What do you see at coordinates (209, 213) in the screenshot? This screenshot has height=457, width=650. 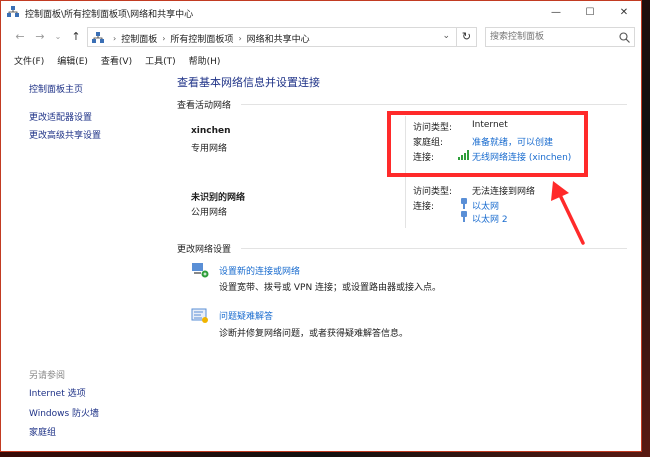 I see `network-type-public: 公用网络` at bounding box center [209, 213].